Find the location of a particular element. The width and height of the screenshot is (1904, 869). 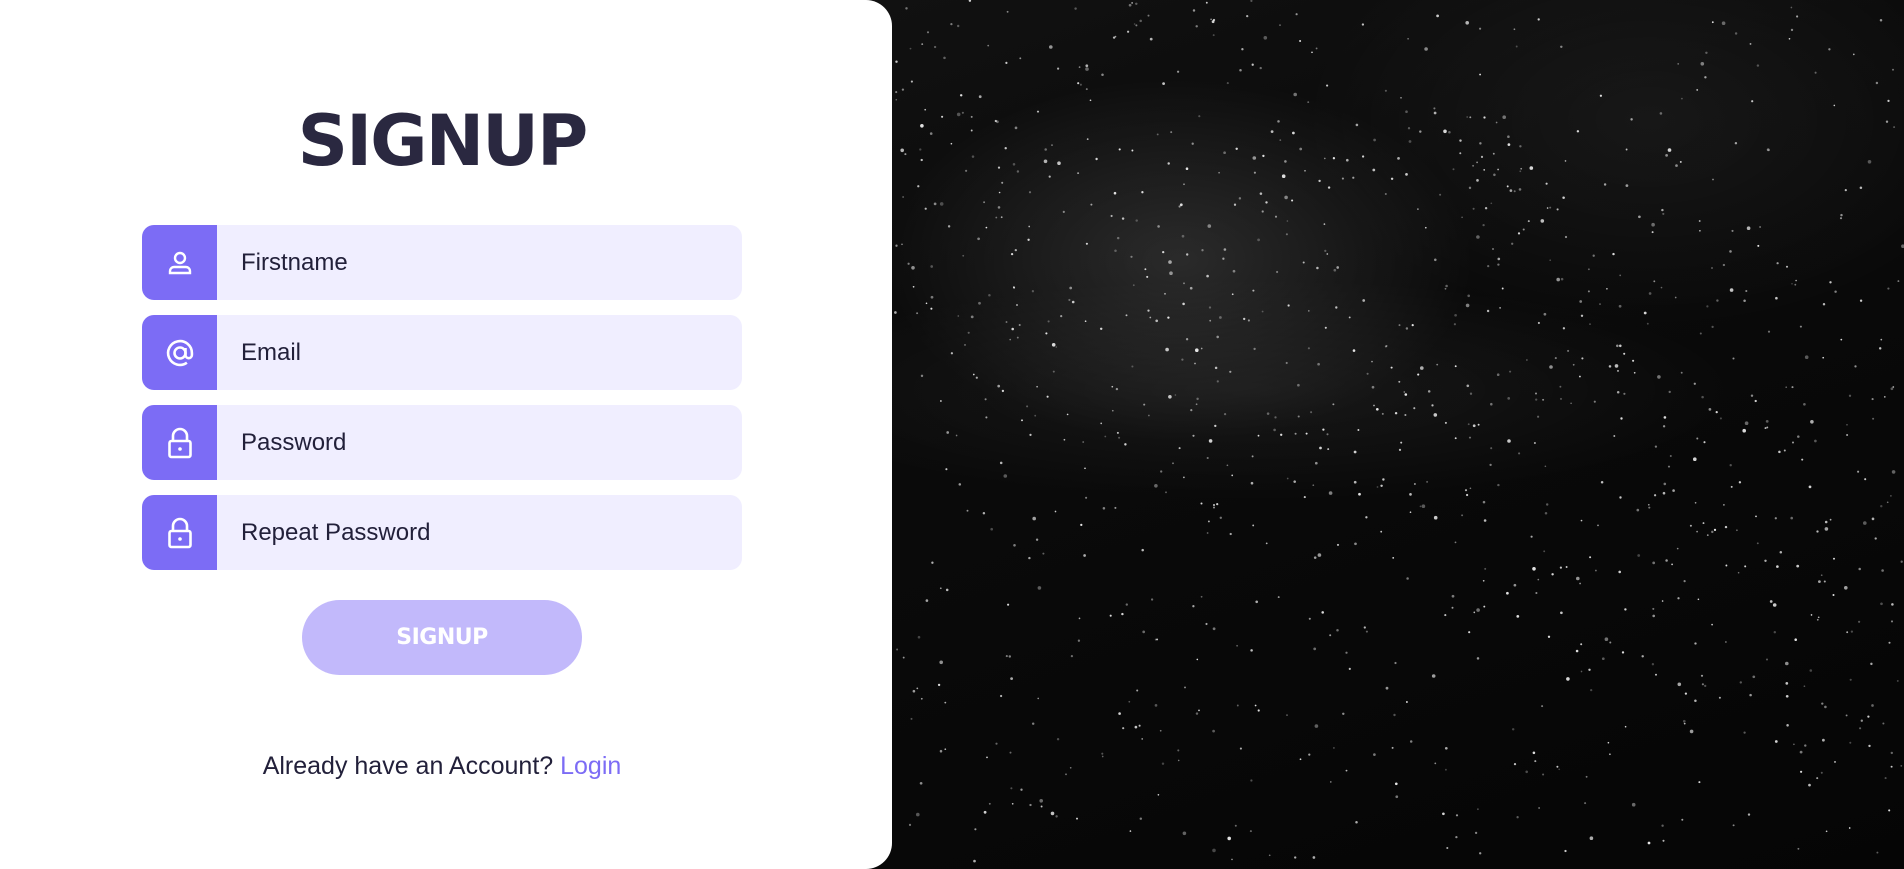

password-field is located at coordinates (442, 442).